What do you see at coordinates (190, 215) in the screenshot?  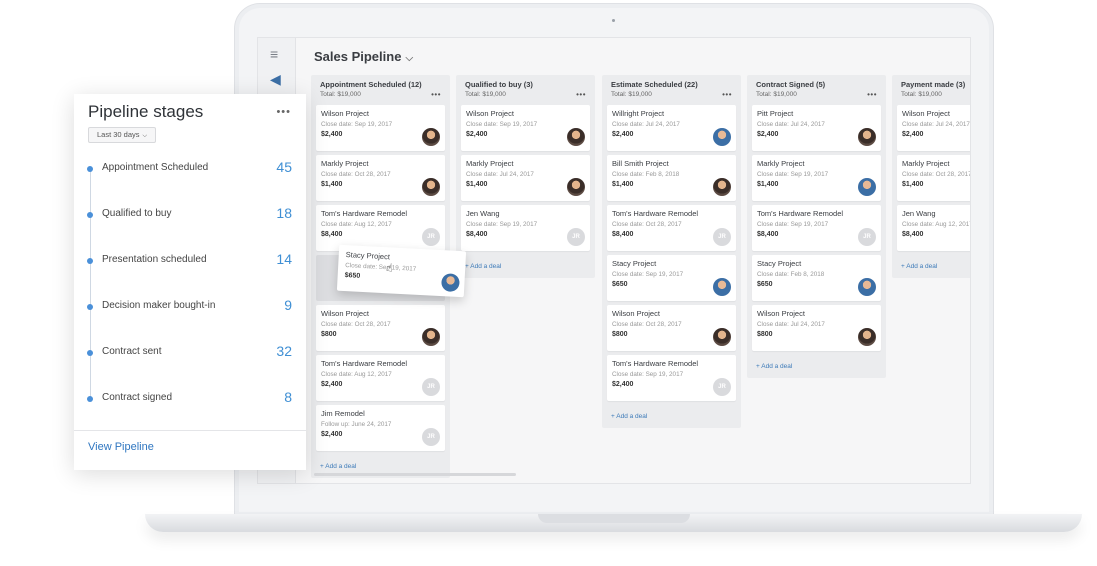 I see `stage-row: Qualified to buy 18` at bounding box center [190, 215].